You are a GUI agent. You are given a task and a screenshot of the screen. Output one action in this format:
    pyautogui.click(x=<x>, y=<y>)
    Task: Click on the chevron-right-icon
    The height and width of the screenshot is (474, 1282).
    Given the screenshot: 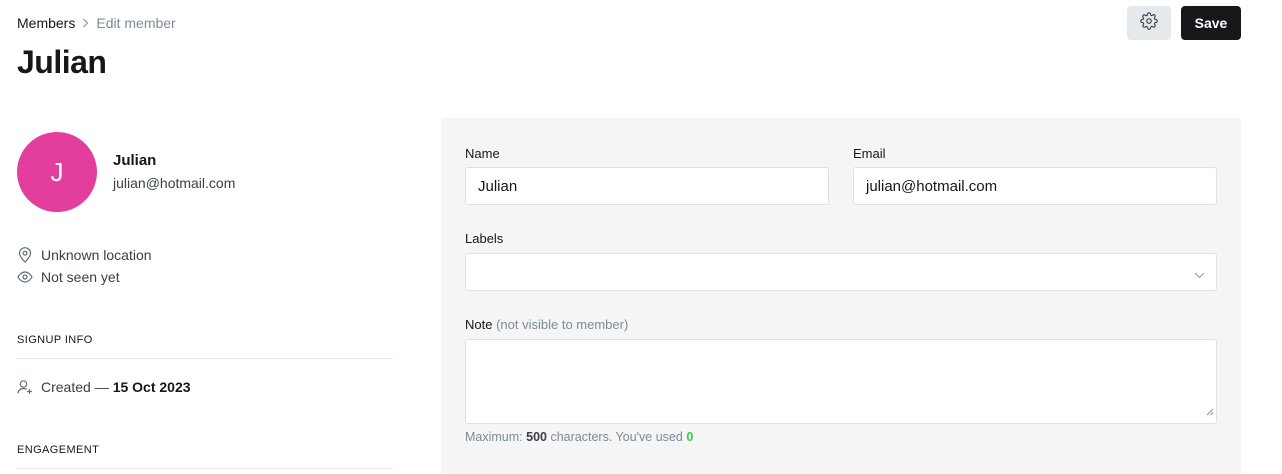 What is the action you would take?
    pyautogui.click(x=85, y=23)
    